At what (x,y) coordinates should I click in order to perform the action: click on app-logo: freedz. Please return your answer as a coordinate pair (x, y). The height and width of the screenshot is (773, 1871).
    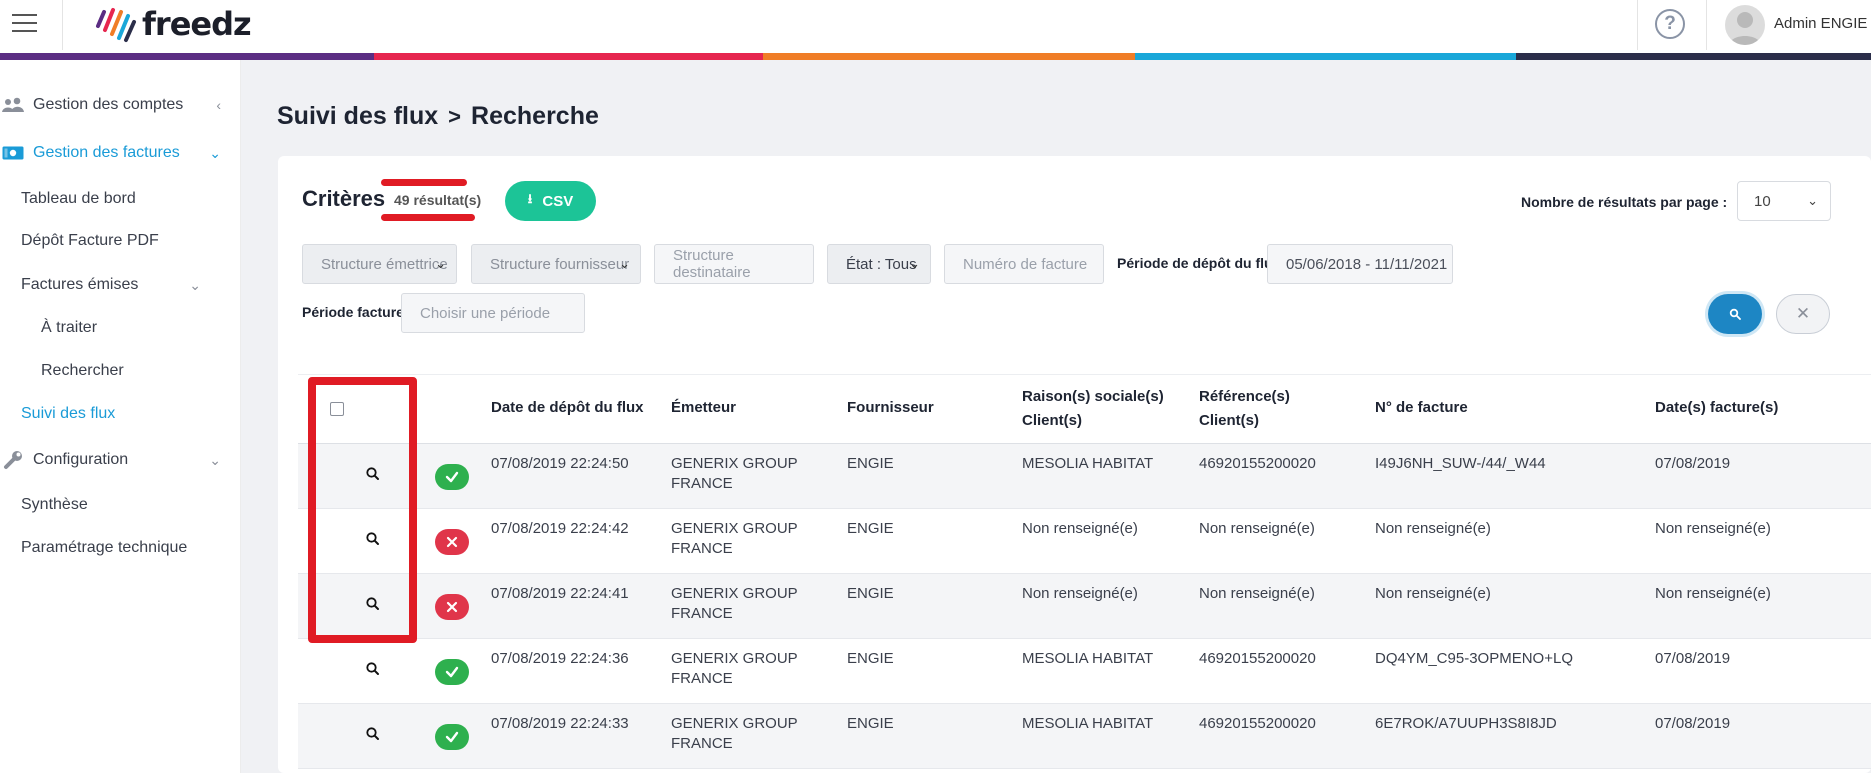
    Looking at the image, I should click on (172, 24).